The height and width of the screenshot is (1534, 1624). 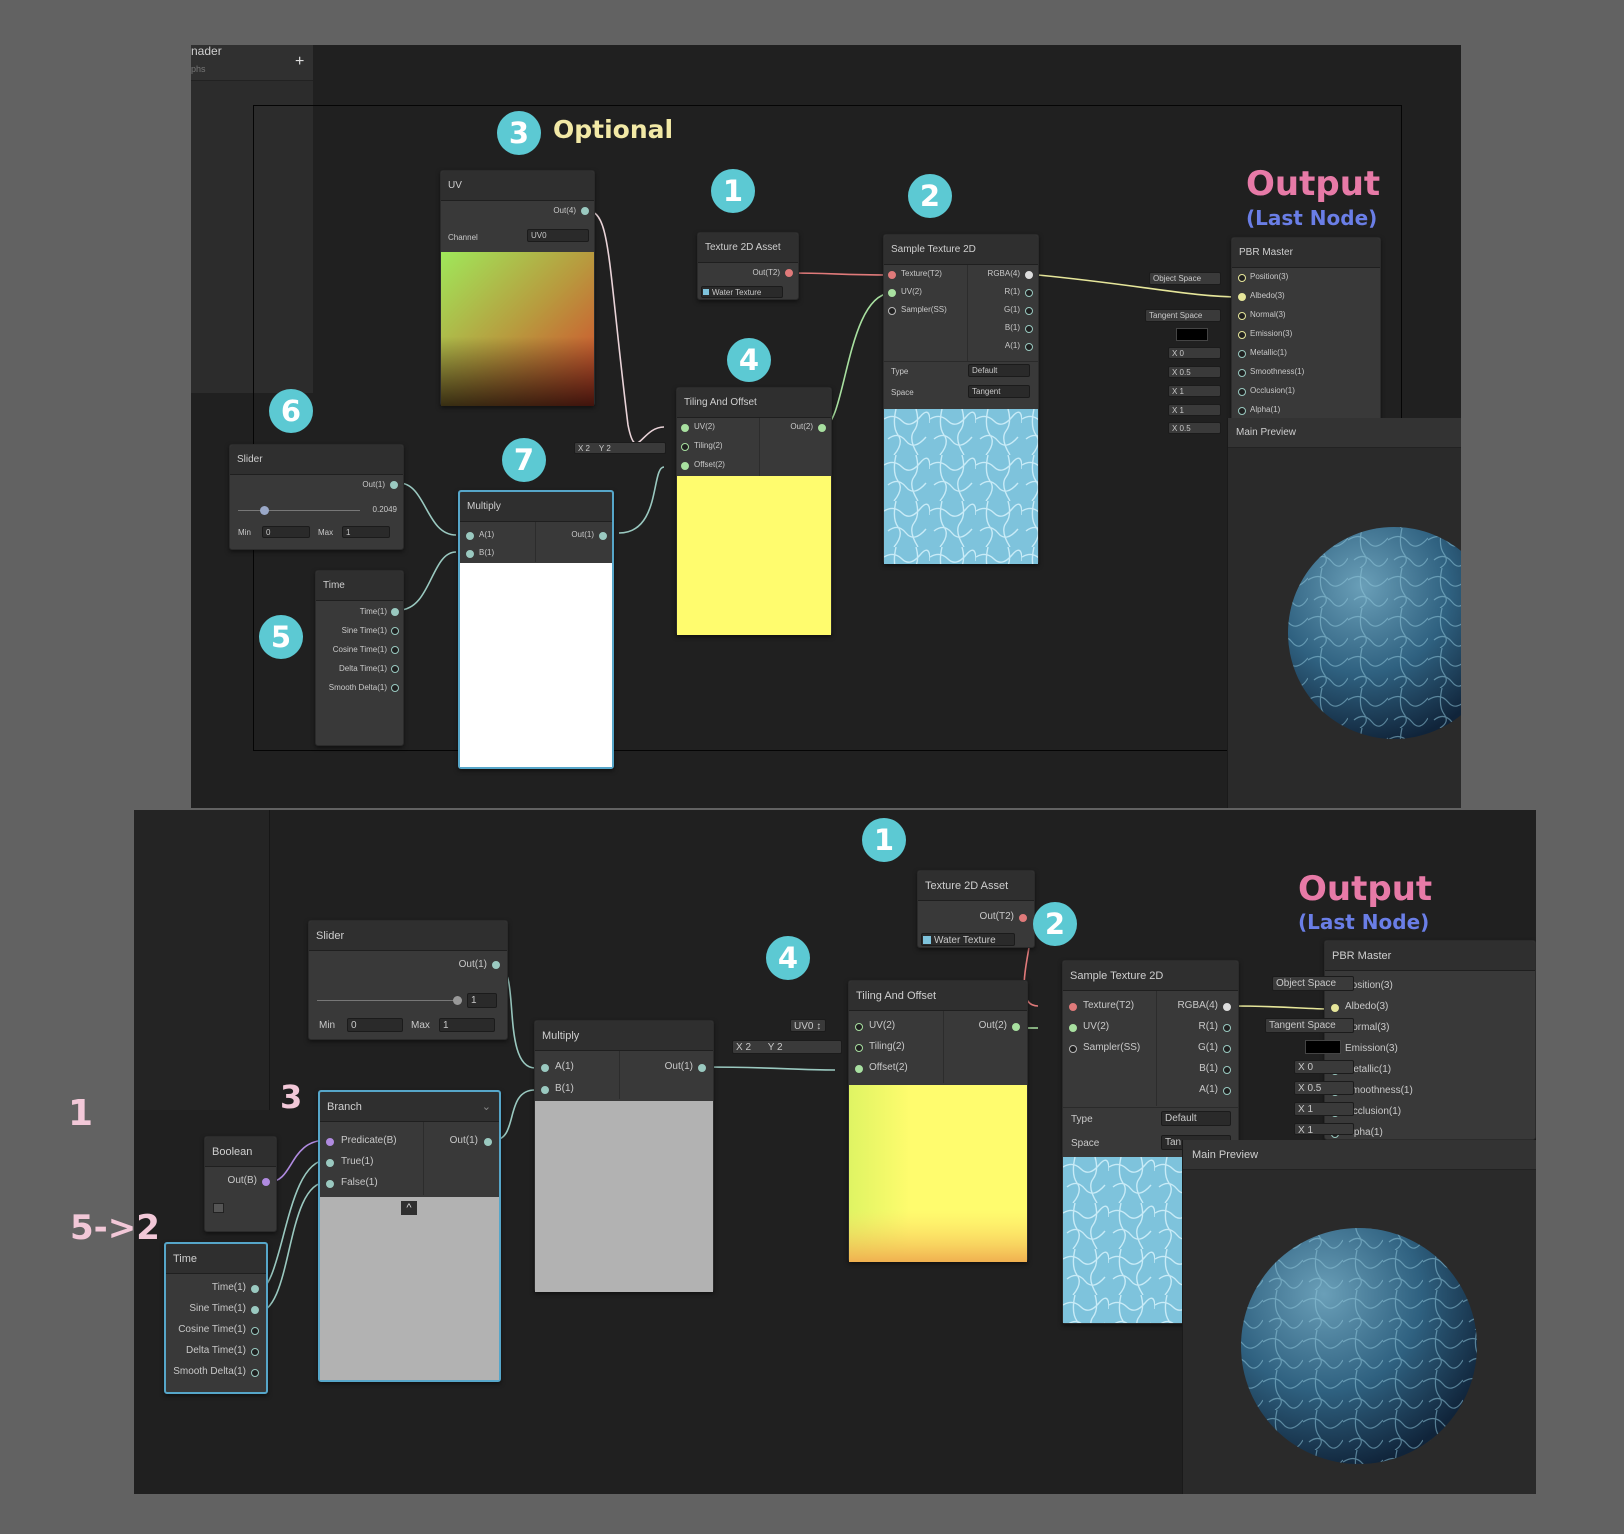 I want to click on tiling-y-value: Y 2, so click(x=605, y=448).